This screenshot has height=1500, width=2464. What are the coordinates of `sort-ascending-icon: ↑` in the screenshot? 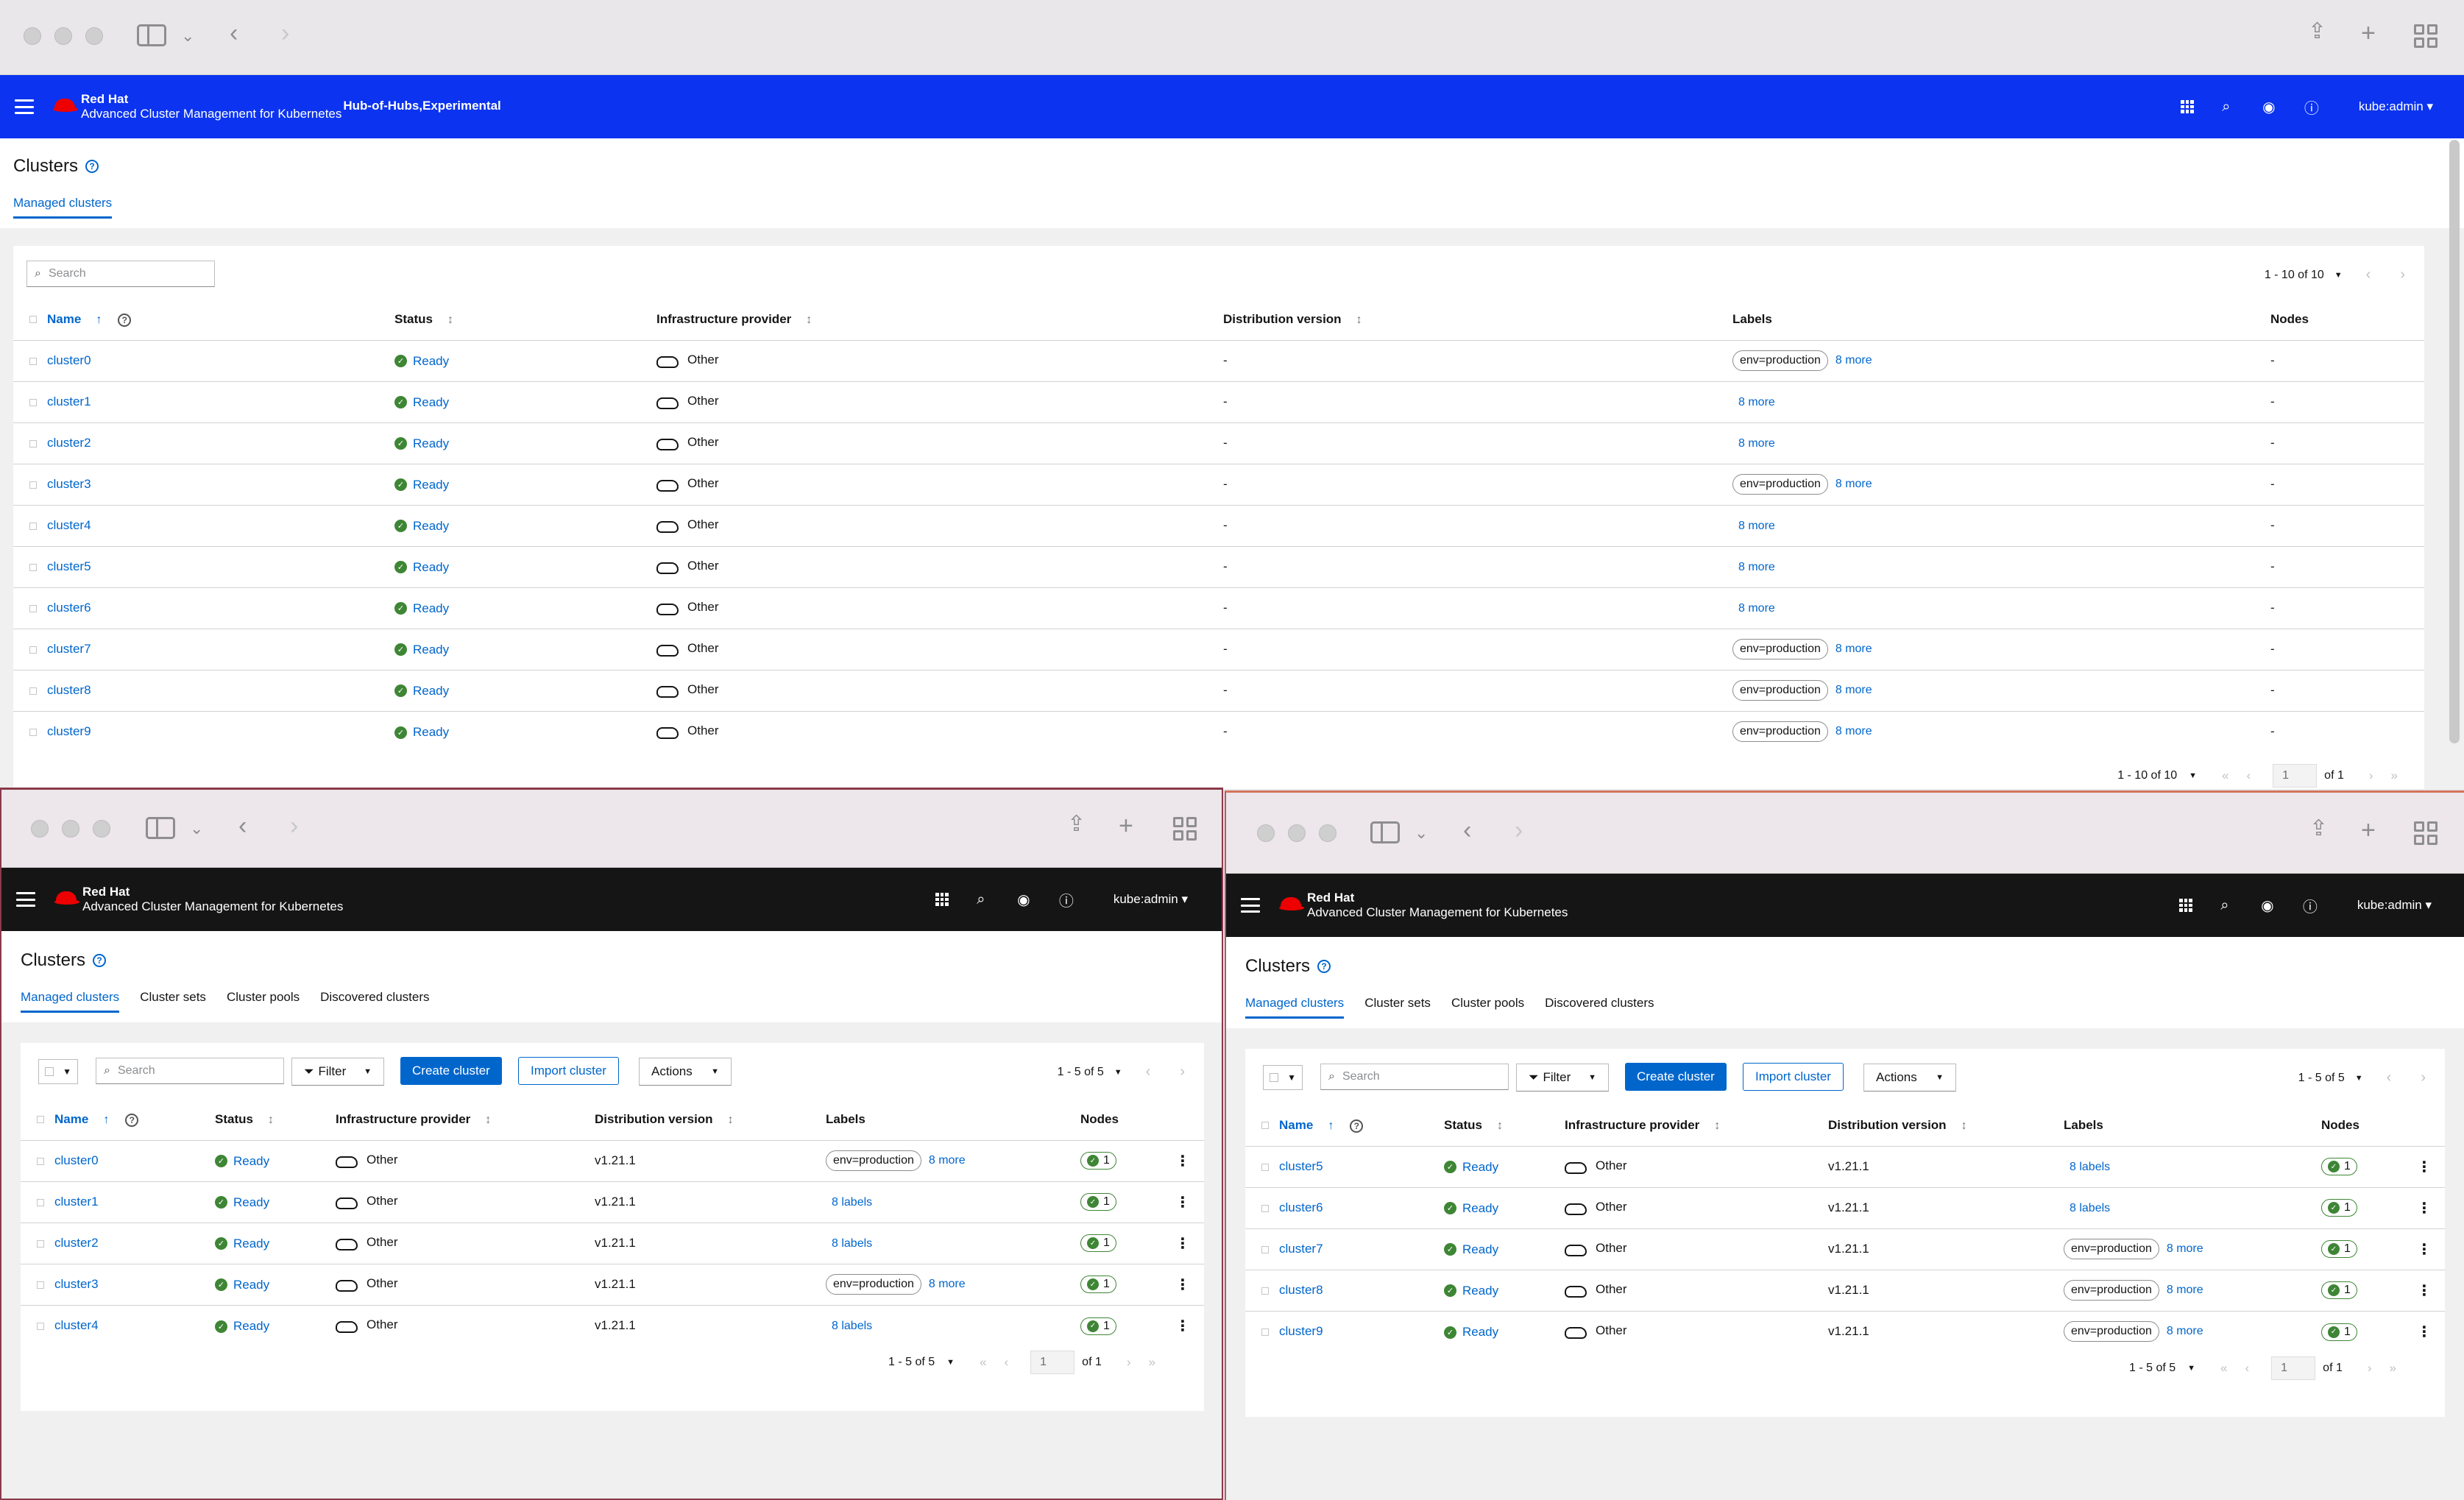 It's located at (1331, 1125).